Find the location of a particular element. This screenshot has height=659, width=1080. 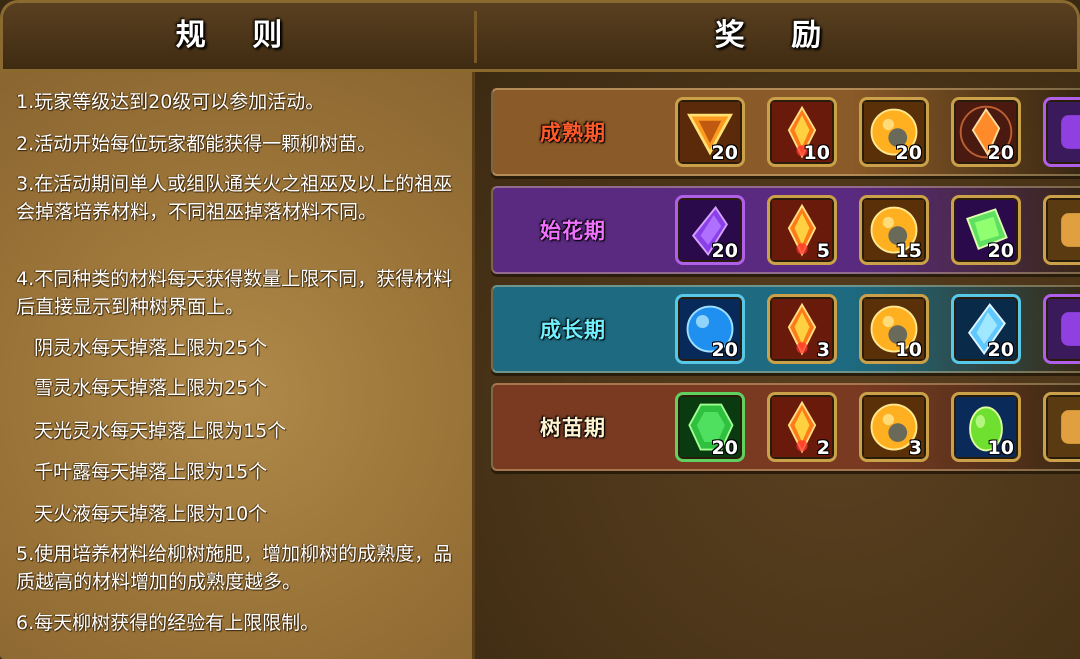

rule-5: 5.使用培养材料给柳树施肥，增加柳树的成熟度，品质越高的材料增加的成熟度越多。 is located at coordinates (234, 568).